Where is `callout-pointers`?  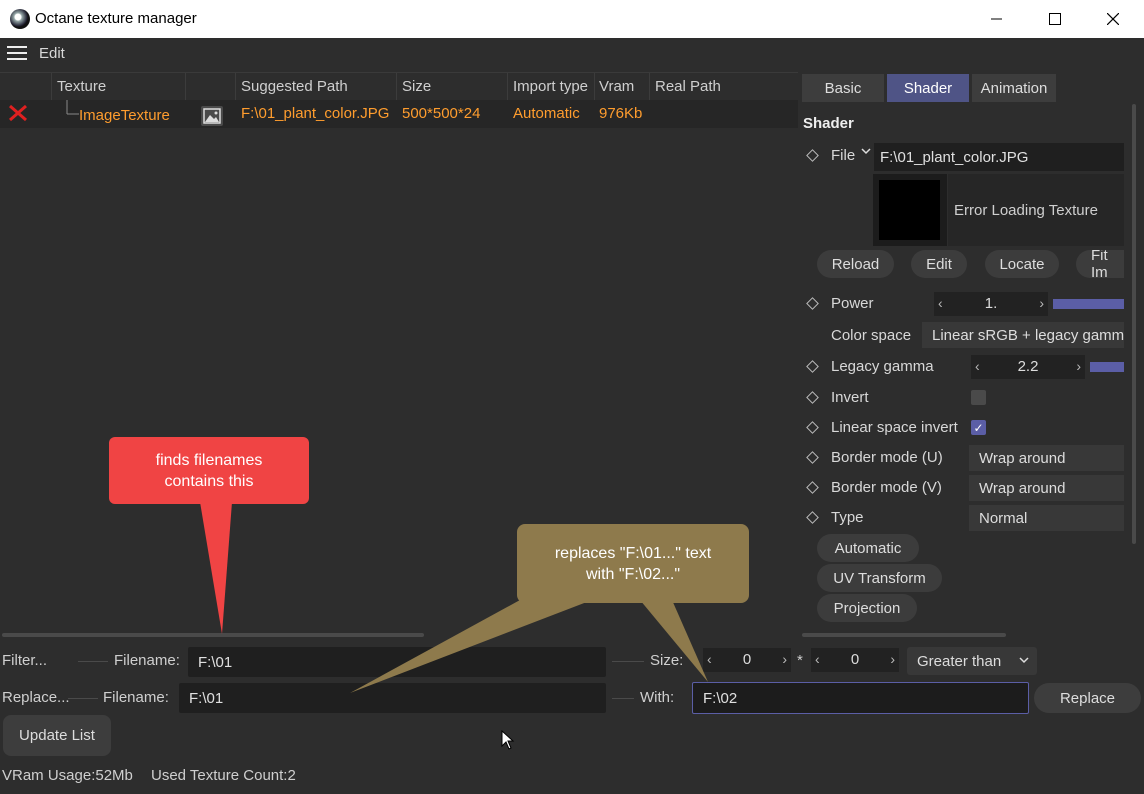 callout-pointers is located at coordinates (454, 597).